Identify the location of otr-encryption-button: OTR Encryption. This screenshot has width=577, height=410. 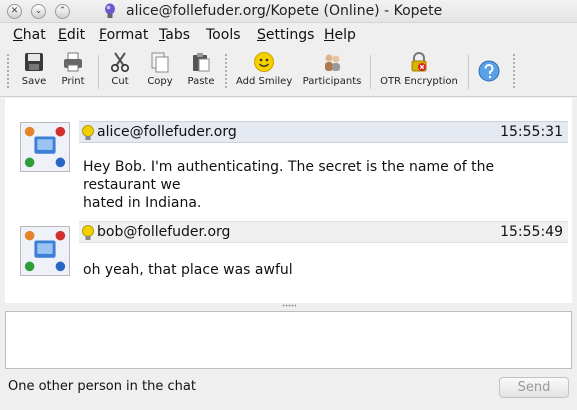
(419, 72).